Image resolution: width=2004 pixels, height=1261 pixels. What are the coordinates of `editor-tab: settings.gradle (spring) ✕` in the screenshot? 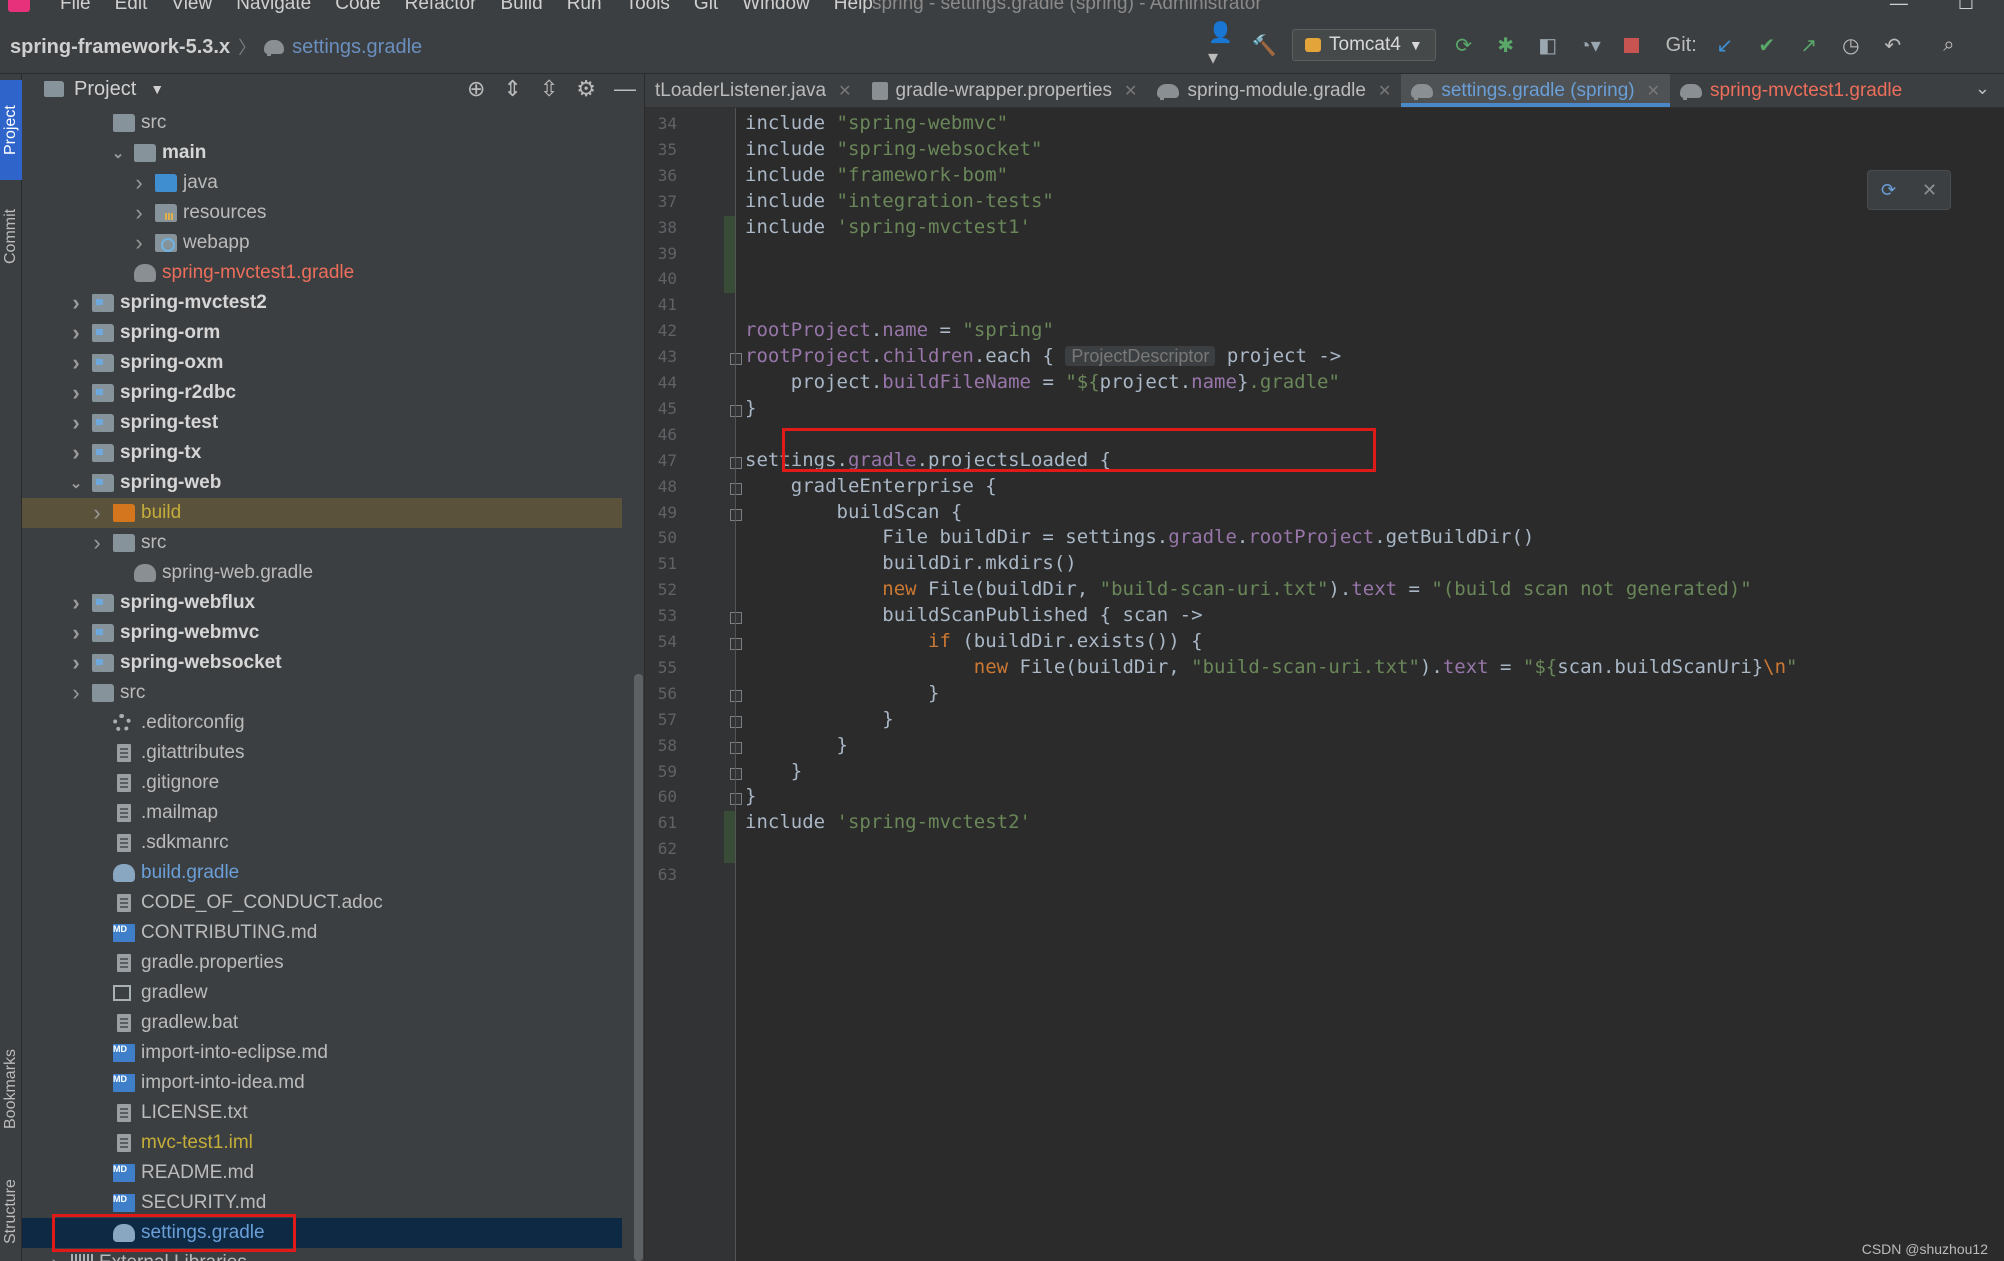 It's located at (1536, 90).